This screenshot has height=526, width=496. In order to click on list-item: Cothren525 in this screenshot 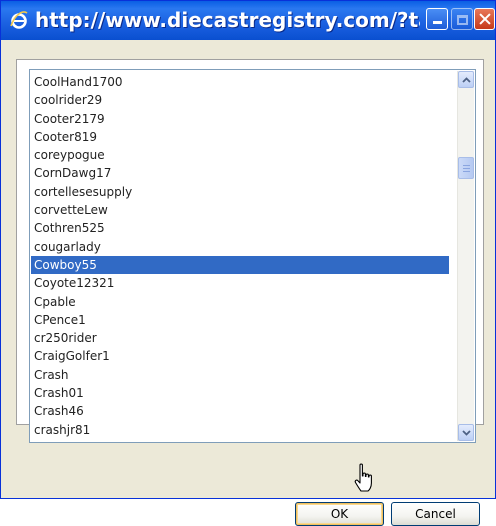, I will do `click(240, 228)`.